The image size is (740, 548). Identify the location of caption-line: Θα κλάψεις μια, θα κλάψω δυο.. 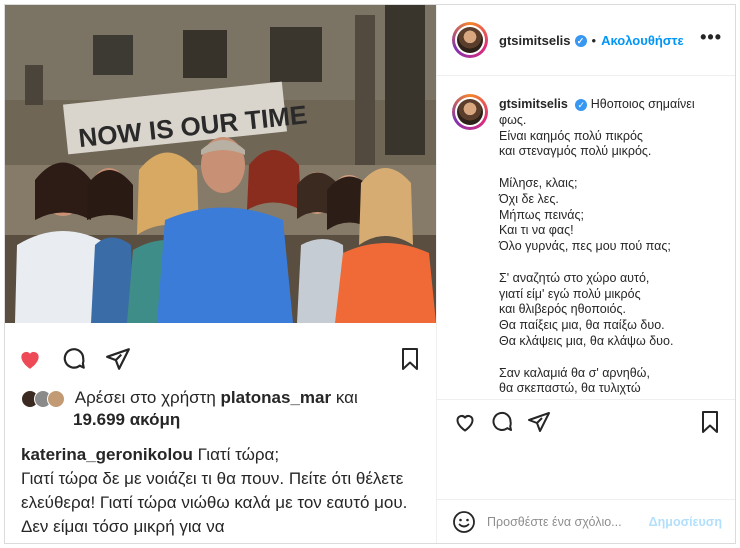
(586, 340).